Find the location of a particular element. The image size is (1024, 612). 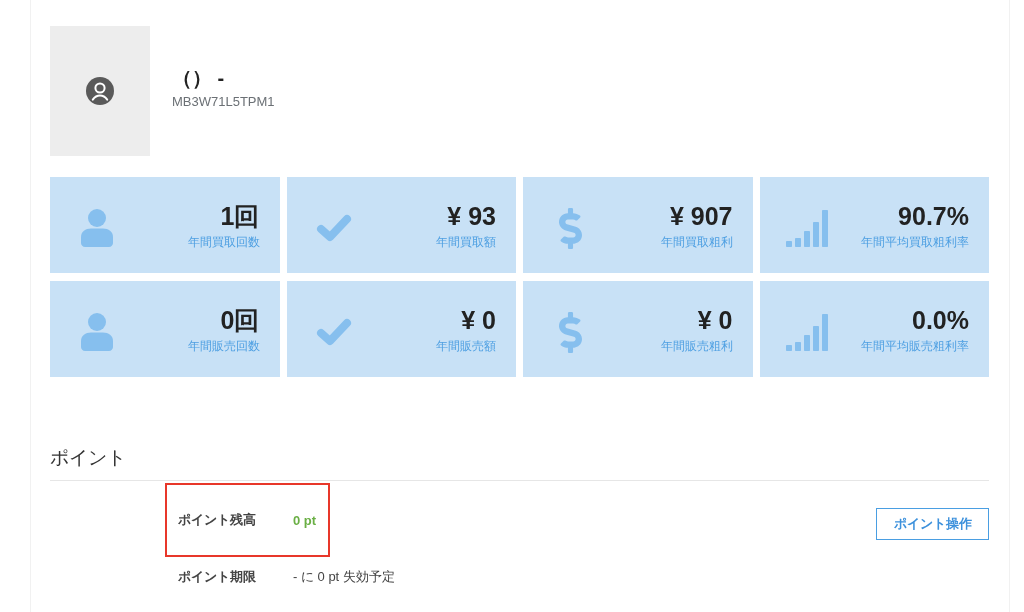

stat-value: ¥ 93 is located at coordinates (471, 215).